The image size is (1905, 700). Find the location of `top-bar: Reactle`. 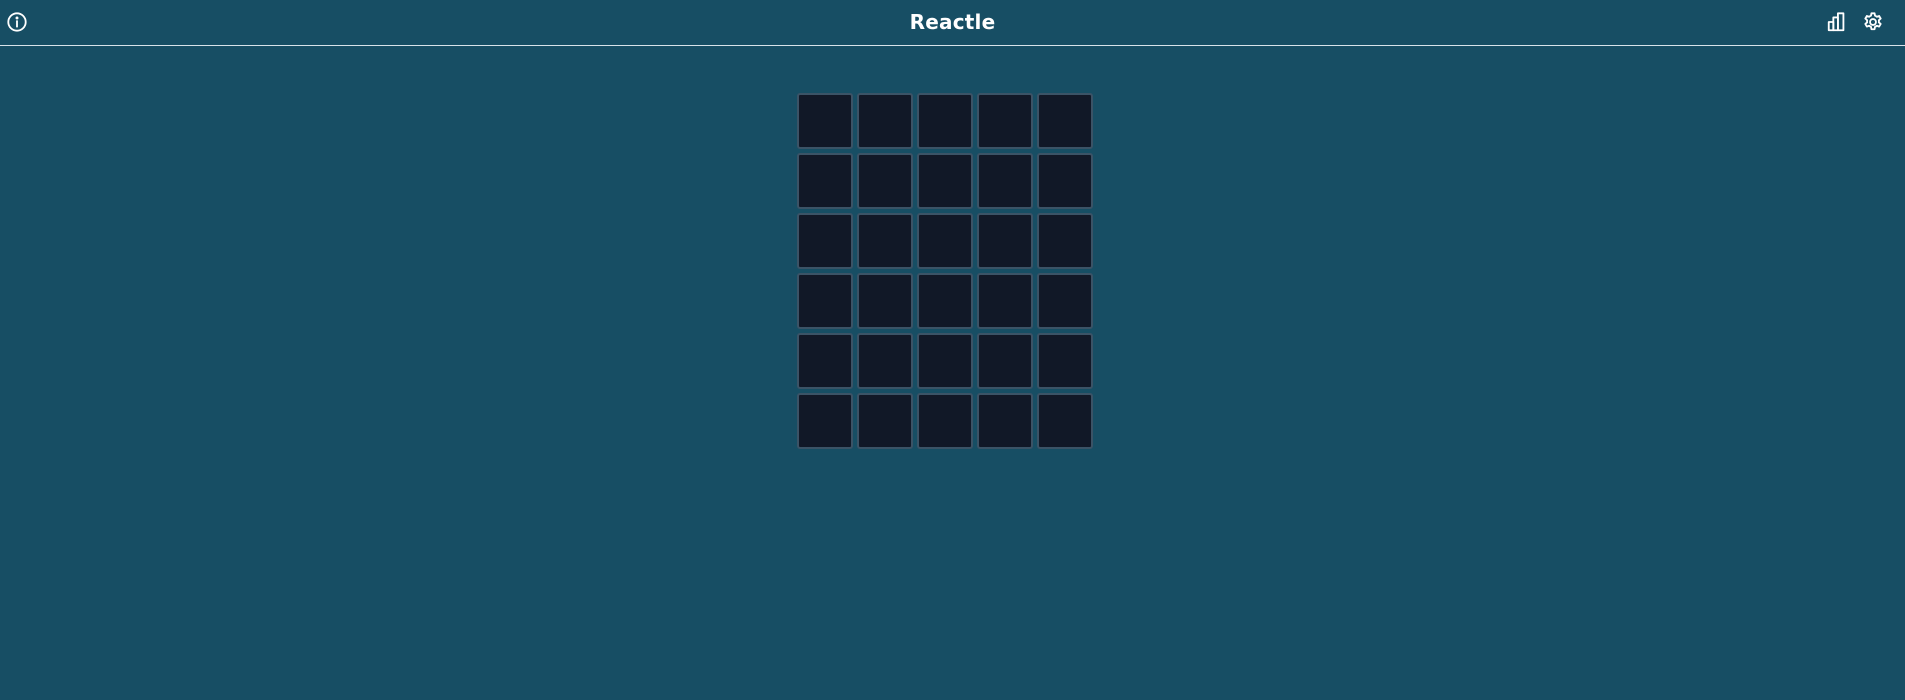

top-bar: Reactle is located at coordinates (952, 23).